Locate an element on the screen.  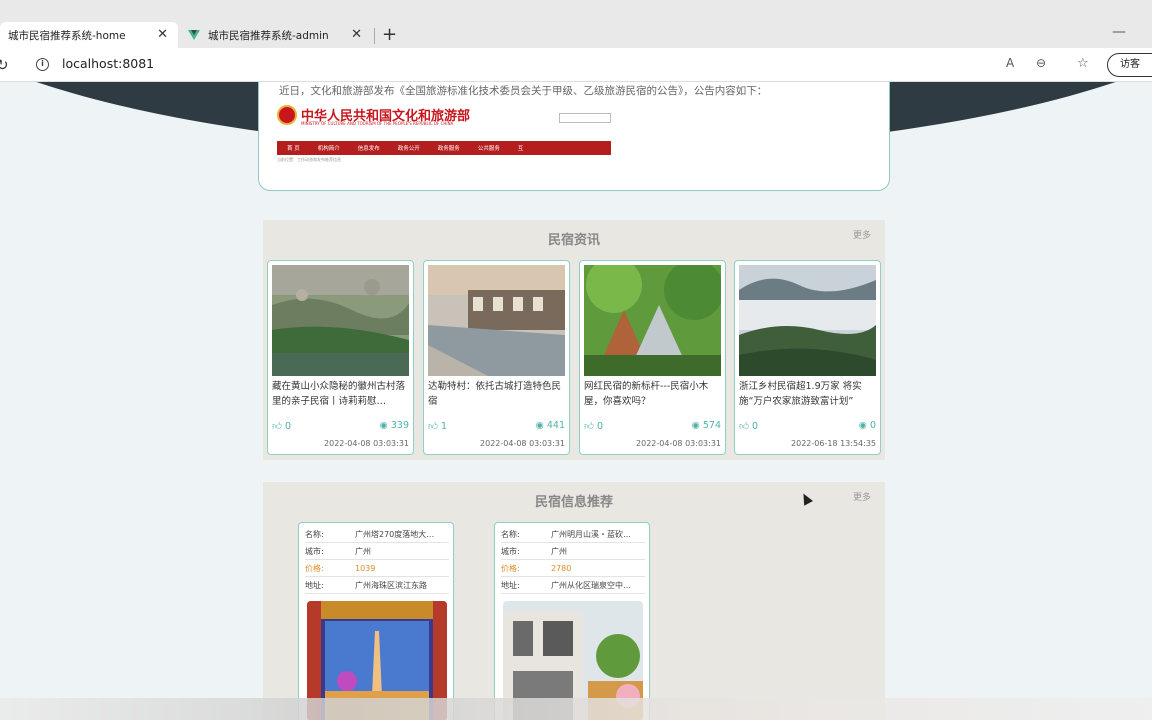
tab-admin-title: 城市民宿推荐系统-admin is located at coordinates (268, 35).